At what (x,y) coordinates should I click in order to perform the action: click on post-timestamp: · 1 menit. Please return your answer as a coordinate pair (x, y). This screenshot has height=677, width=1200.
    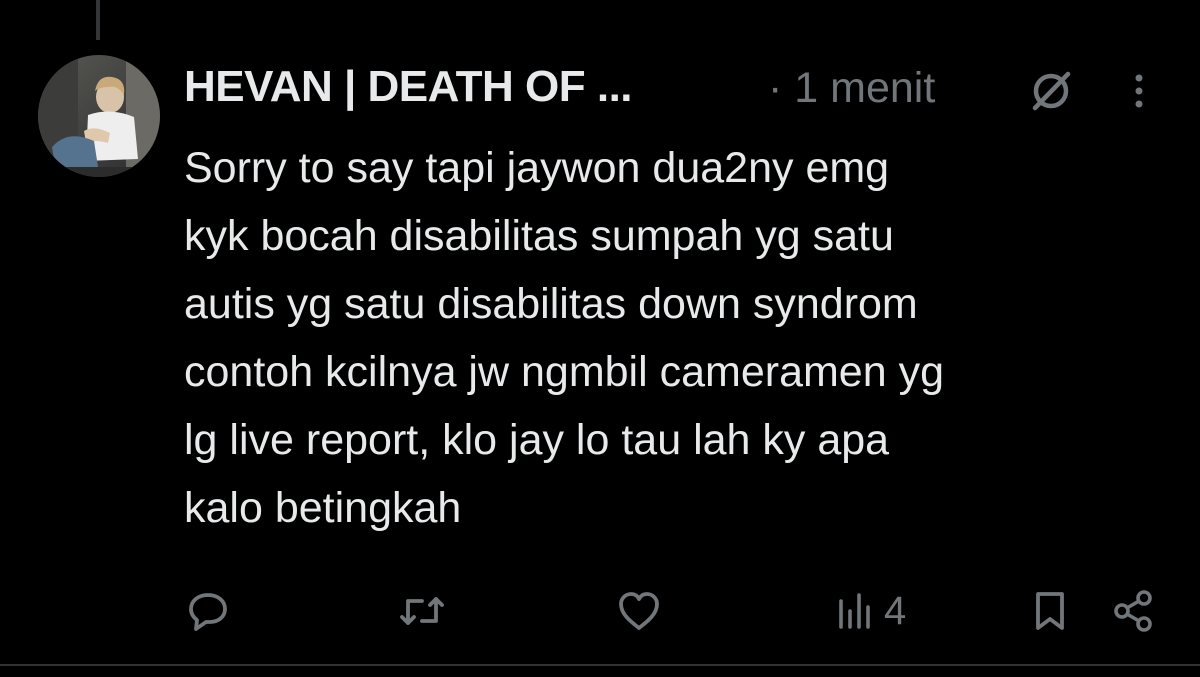
    Looking at the image, I should click on (851, 88).